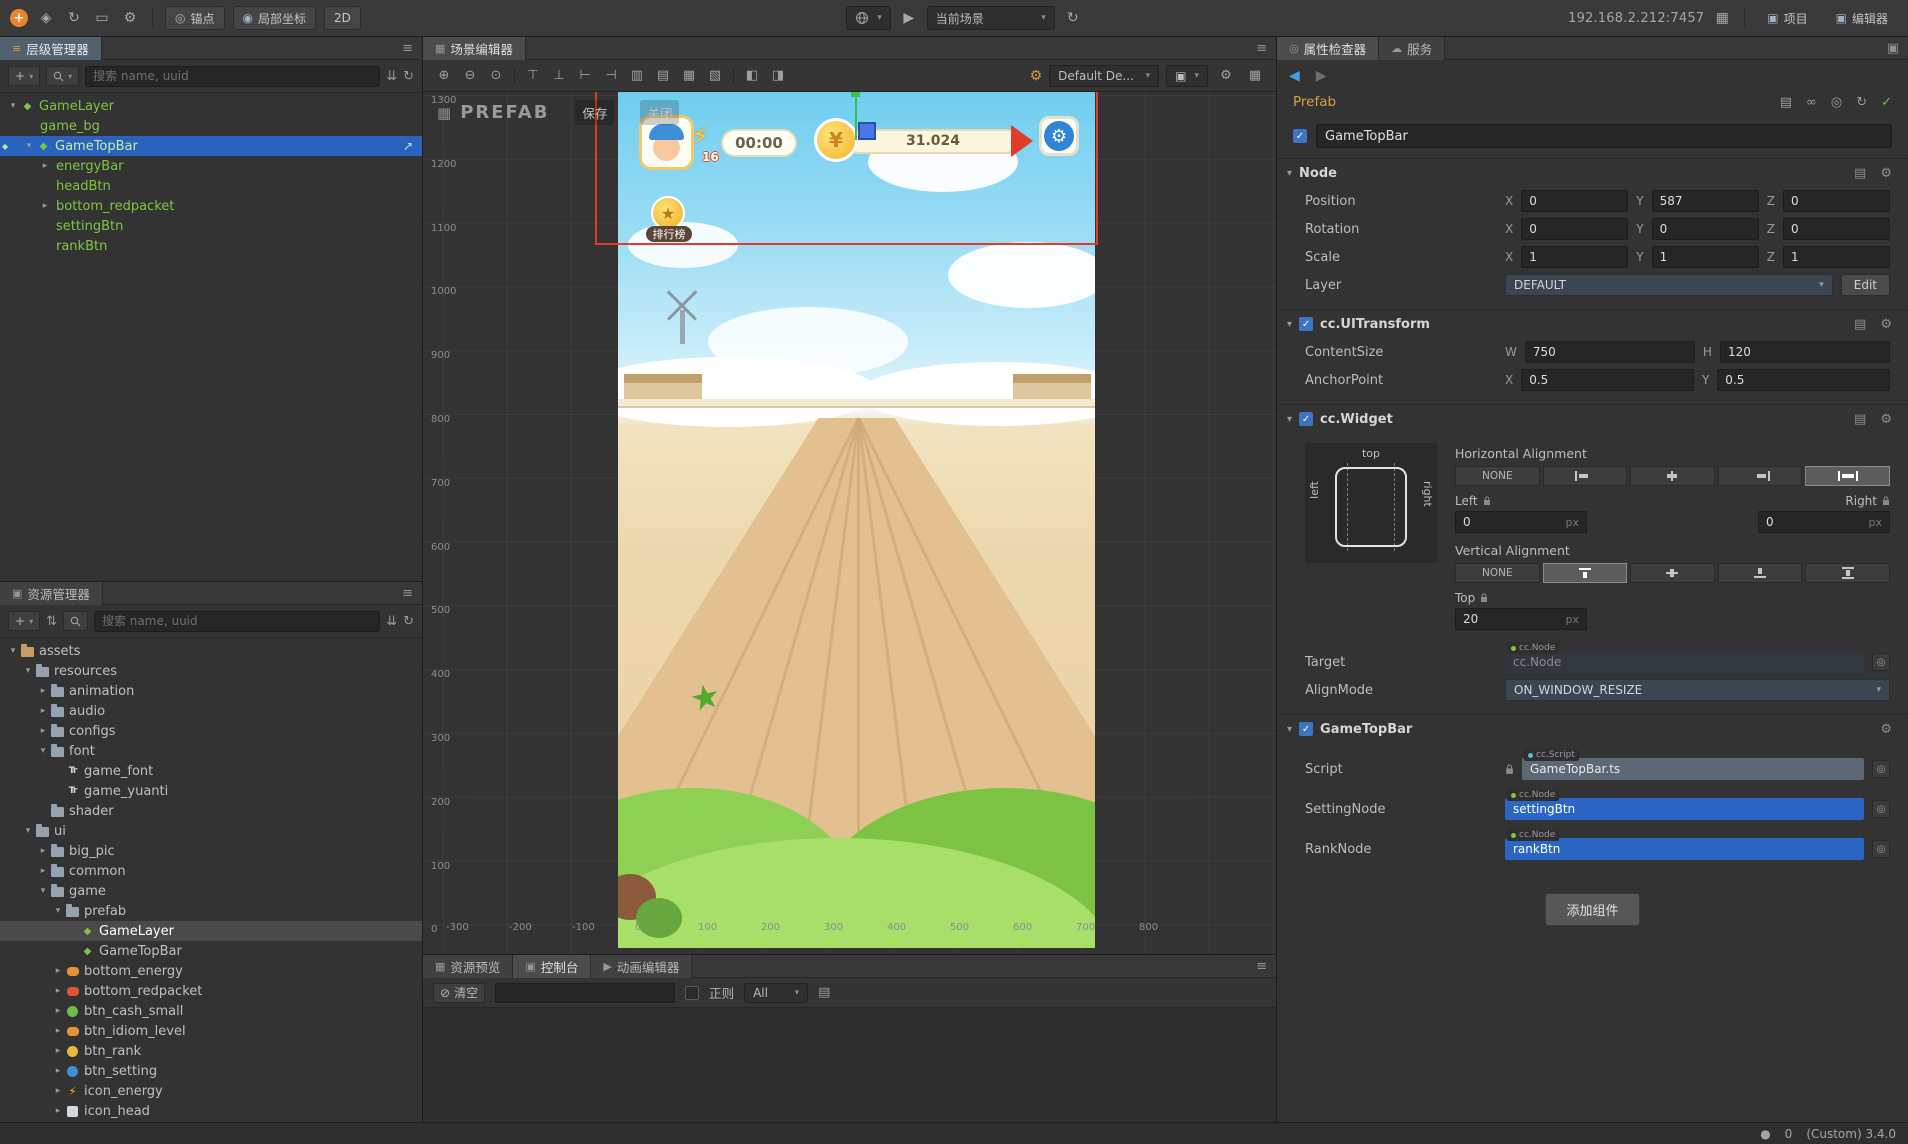 The height and width of the screenshot is (1144, 1908). I want to click on hierarchy-item-settingBtn: settingBtn, so click(211, 226).